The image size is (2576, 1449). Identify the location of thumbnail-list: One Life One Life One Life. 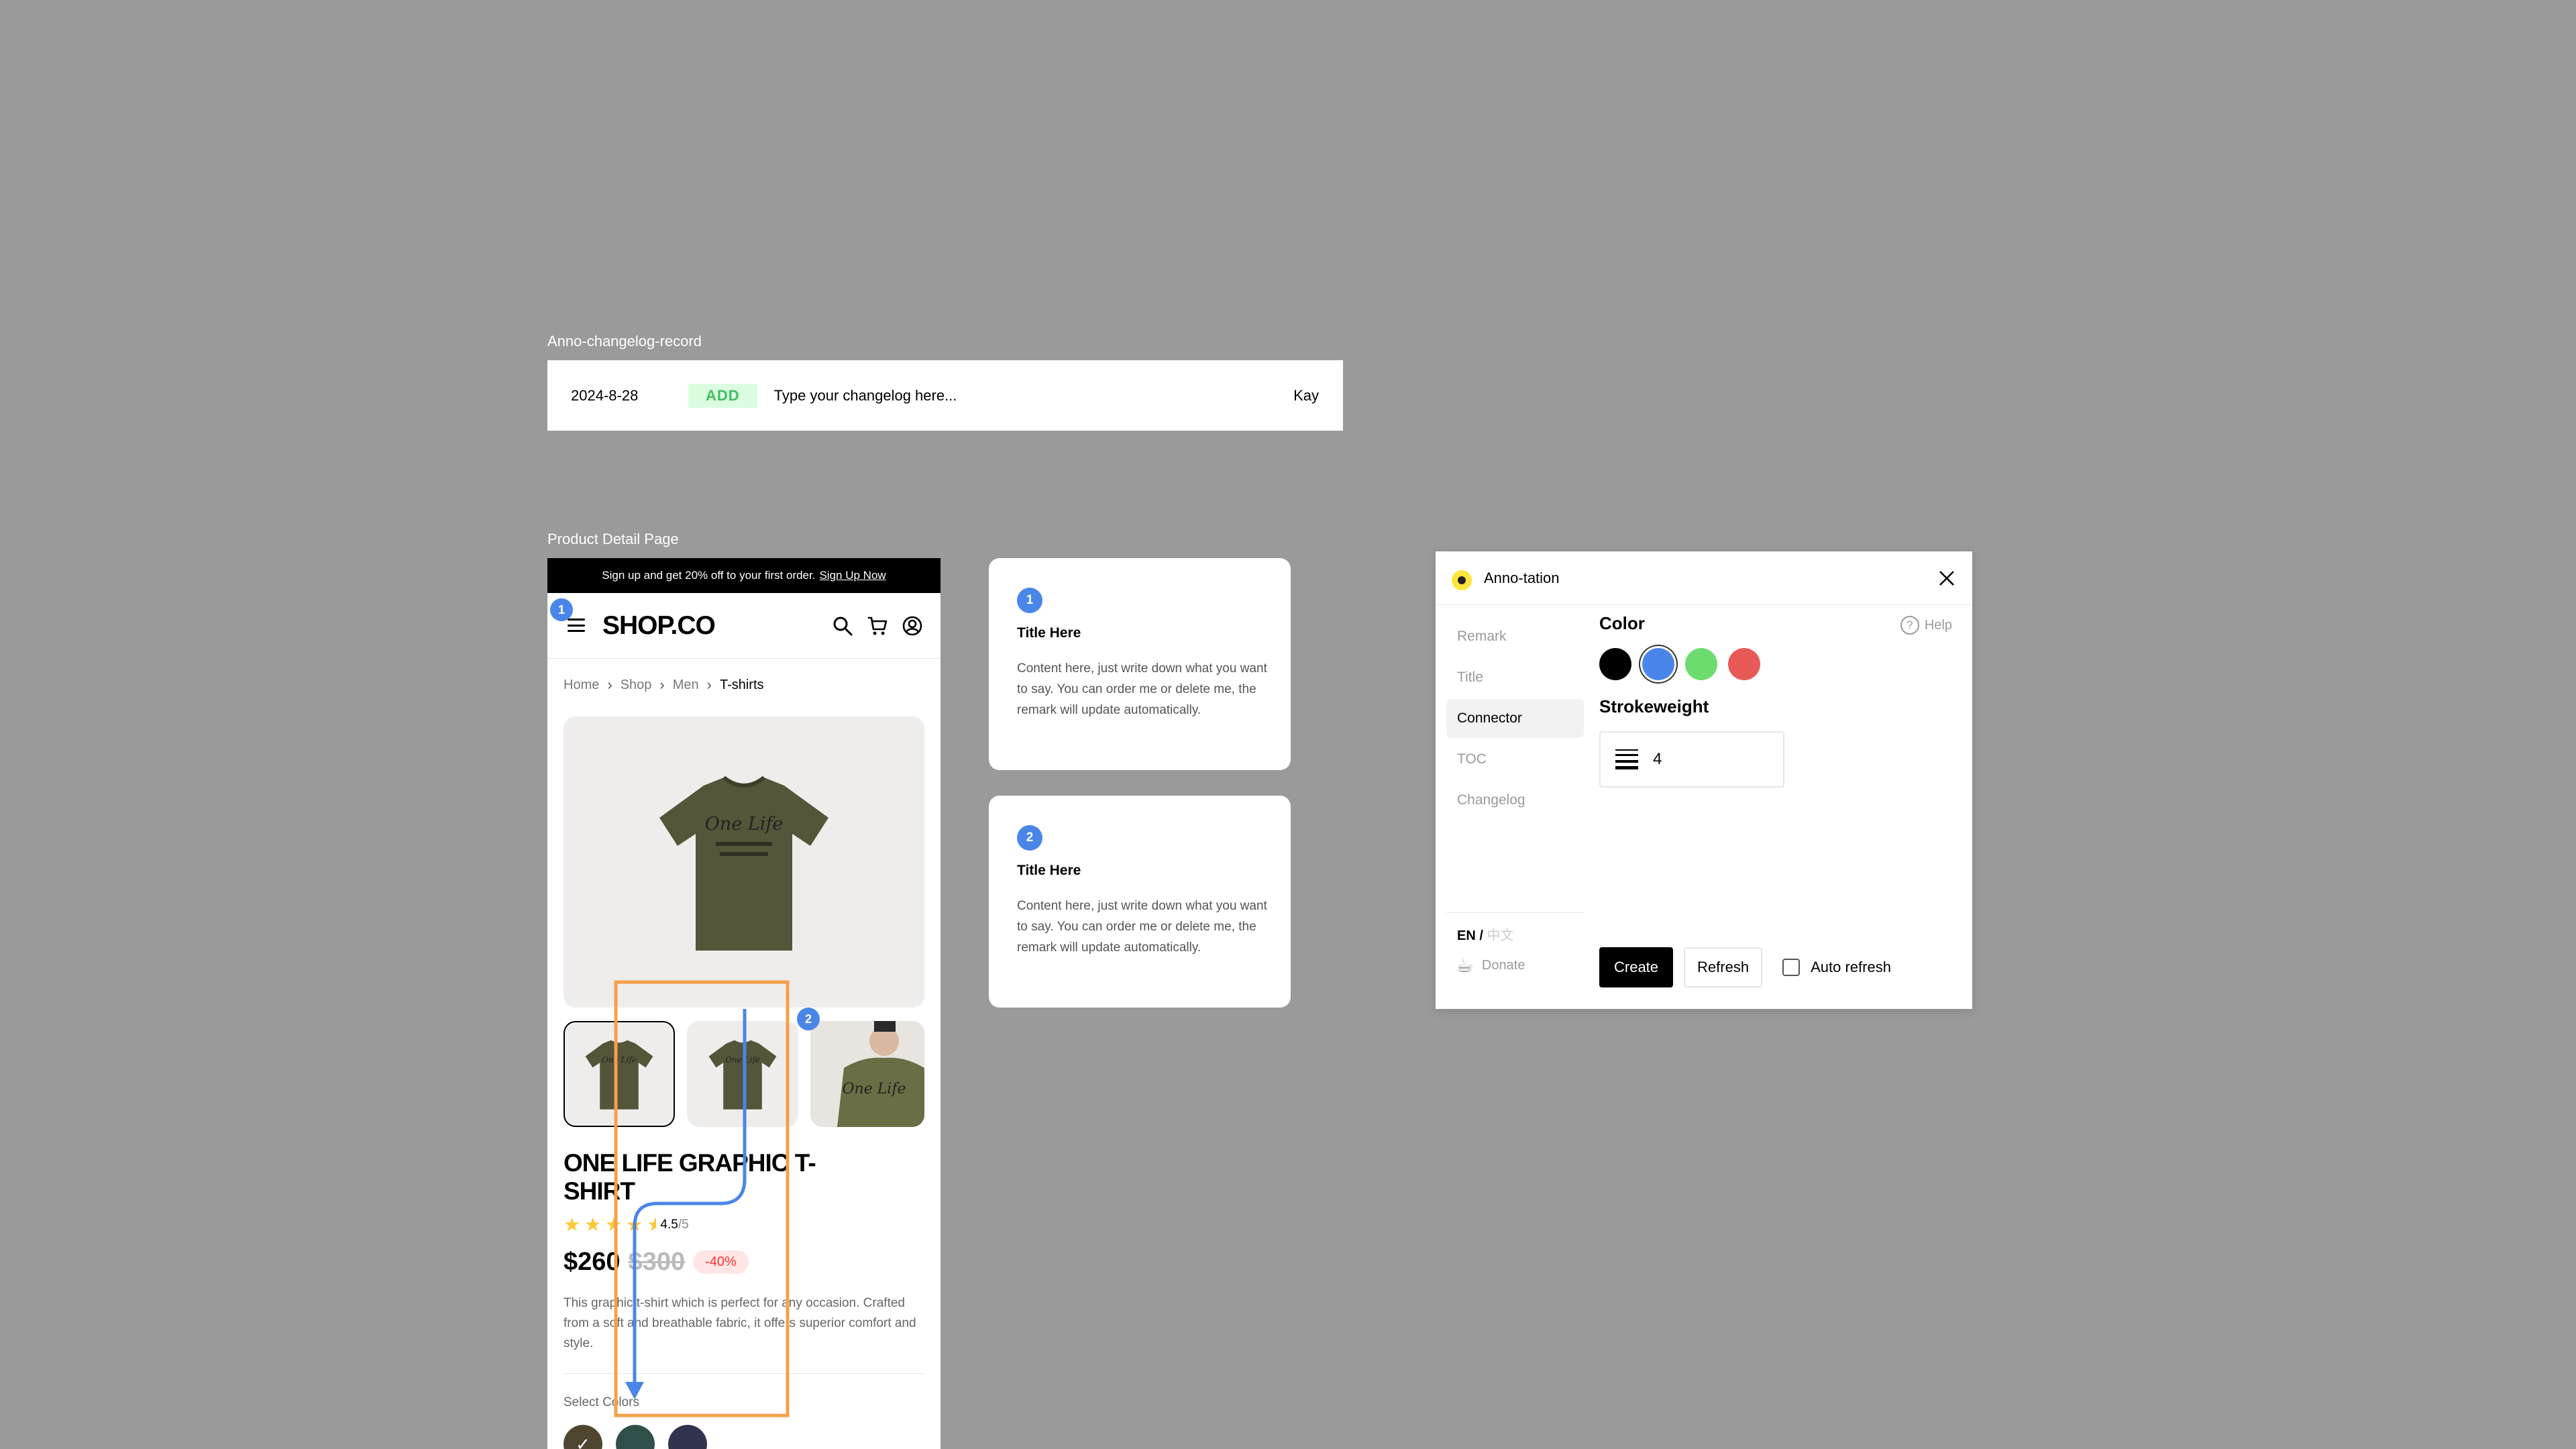
(744, 1074).